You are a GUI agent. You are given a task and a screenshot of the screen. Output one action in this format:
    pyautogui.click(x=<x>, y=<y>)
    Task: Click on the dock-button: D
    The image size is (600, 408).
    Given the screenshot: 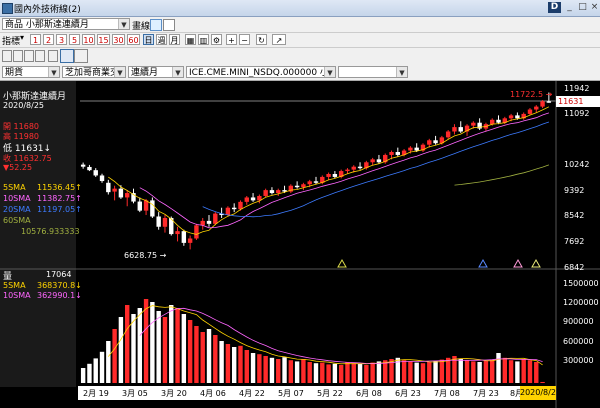 What is the action you would take?
    pyautogui.click(x=554, y=7)
    